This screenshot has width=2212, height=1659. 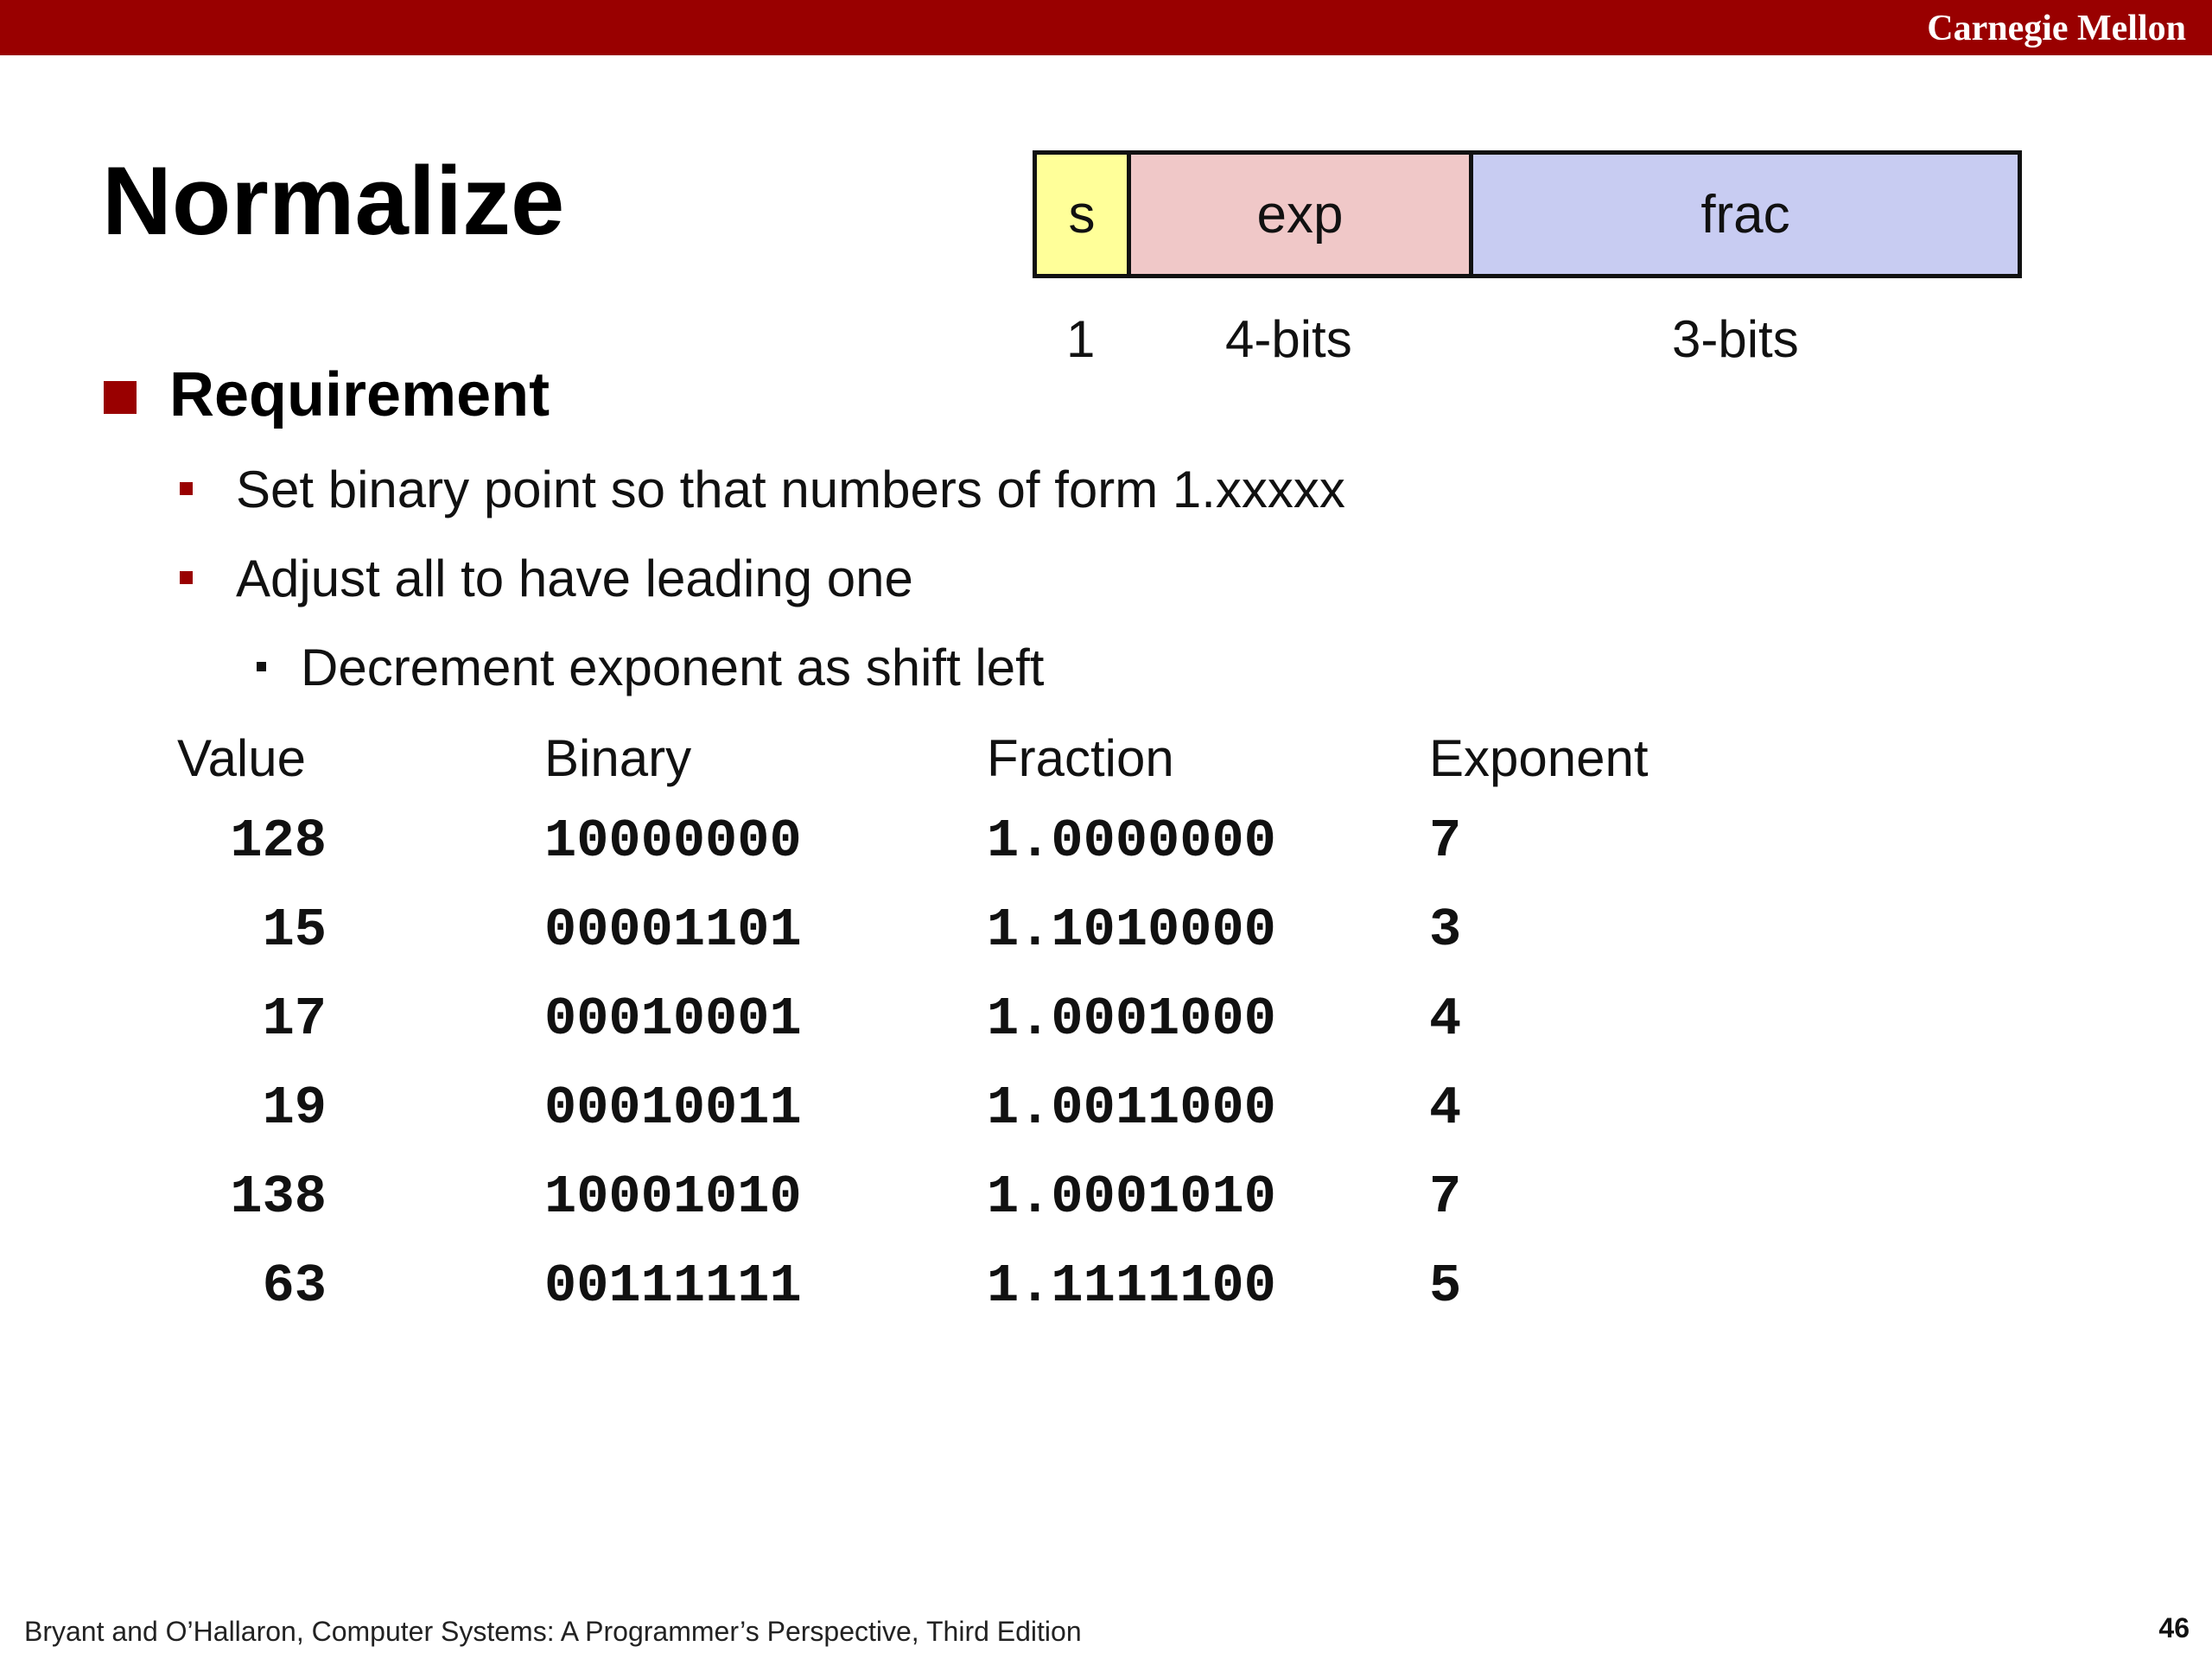 What do you see at coordinates (1735, 339) in the screenshot?
I see `frac-width-label: 3-bits` at bounding box center [1735, 339].